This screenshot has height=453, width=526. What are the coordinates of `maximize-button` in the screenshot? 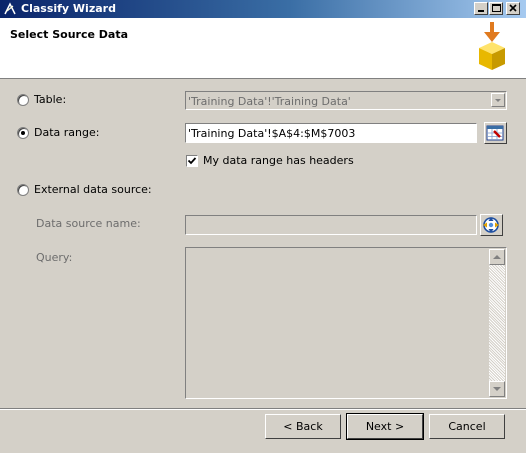 It's located at (496, 8).